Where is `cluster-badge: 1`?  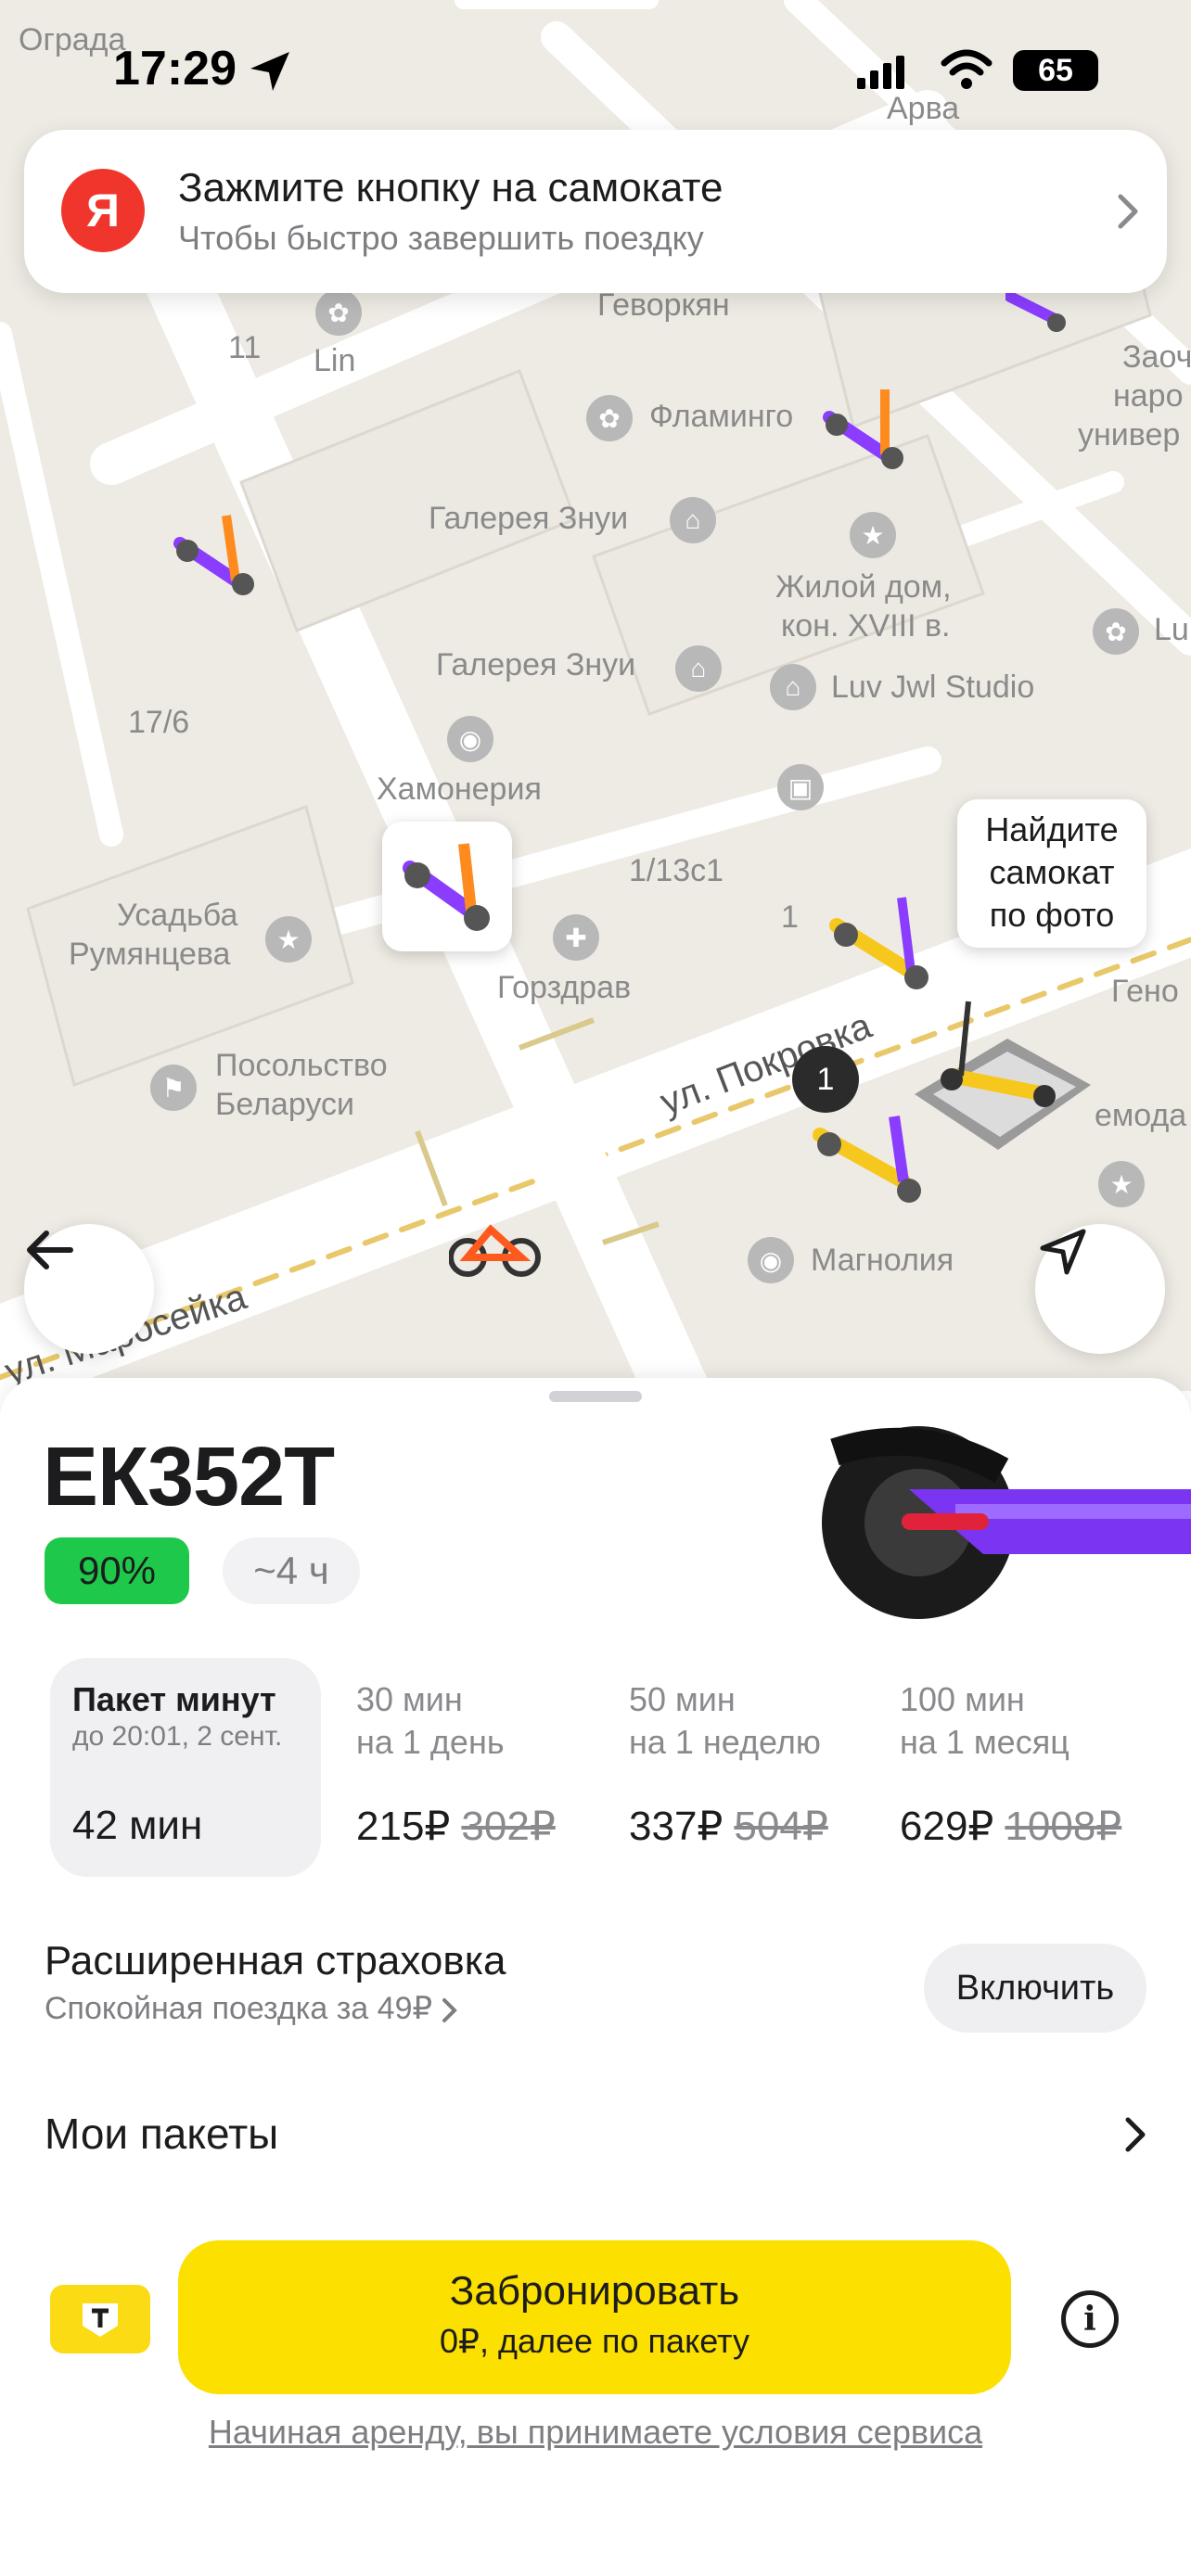
cluster-badge: 1 is located at coordinates (825, 1079).